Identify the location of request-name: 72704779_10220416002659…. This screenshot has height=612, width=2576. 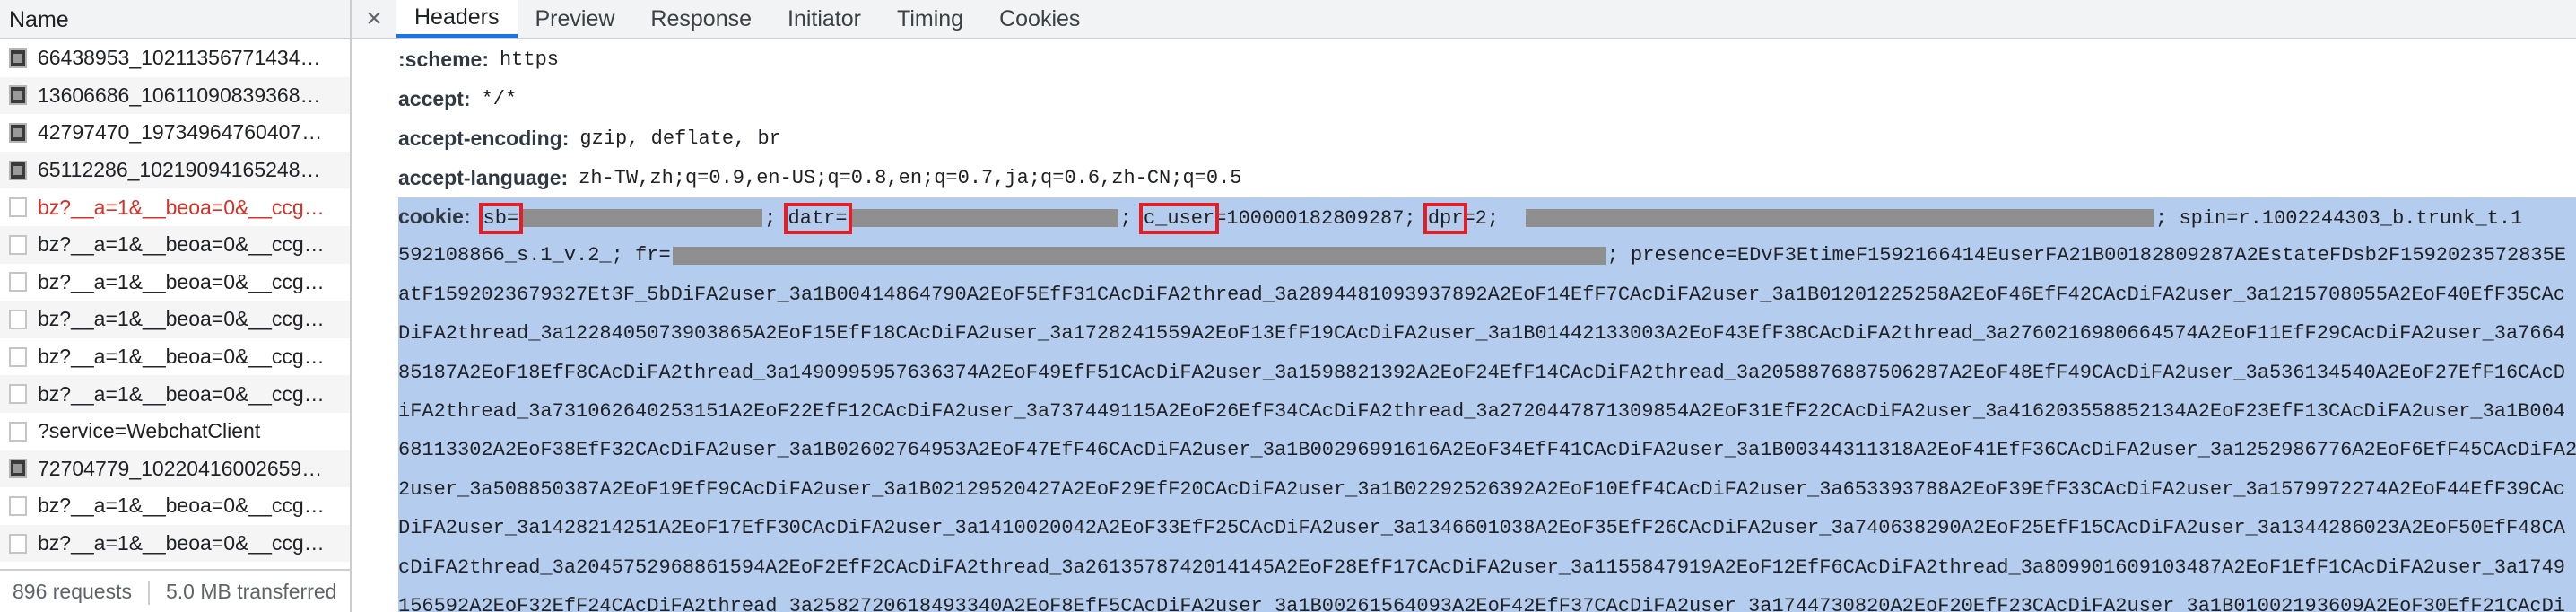
(180, 468).